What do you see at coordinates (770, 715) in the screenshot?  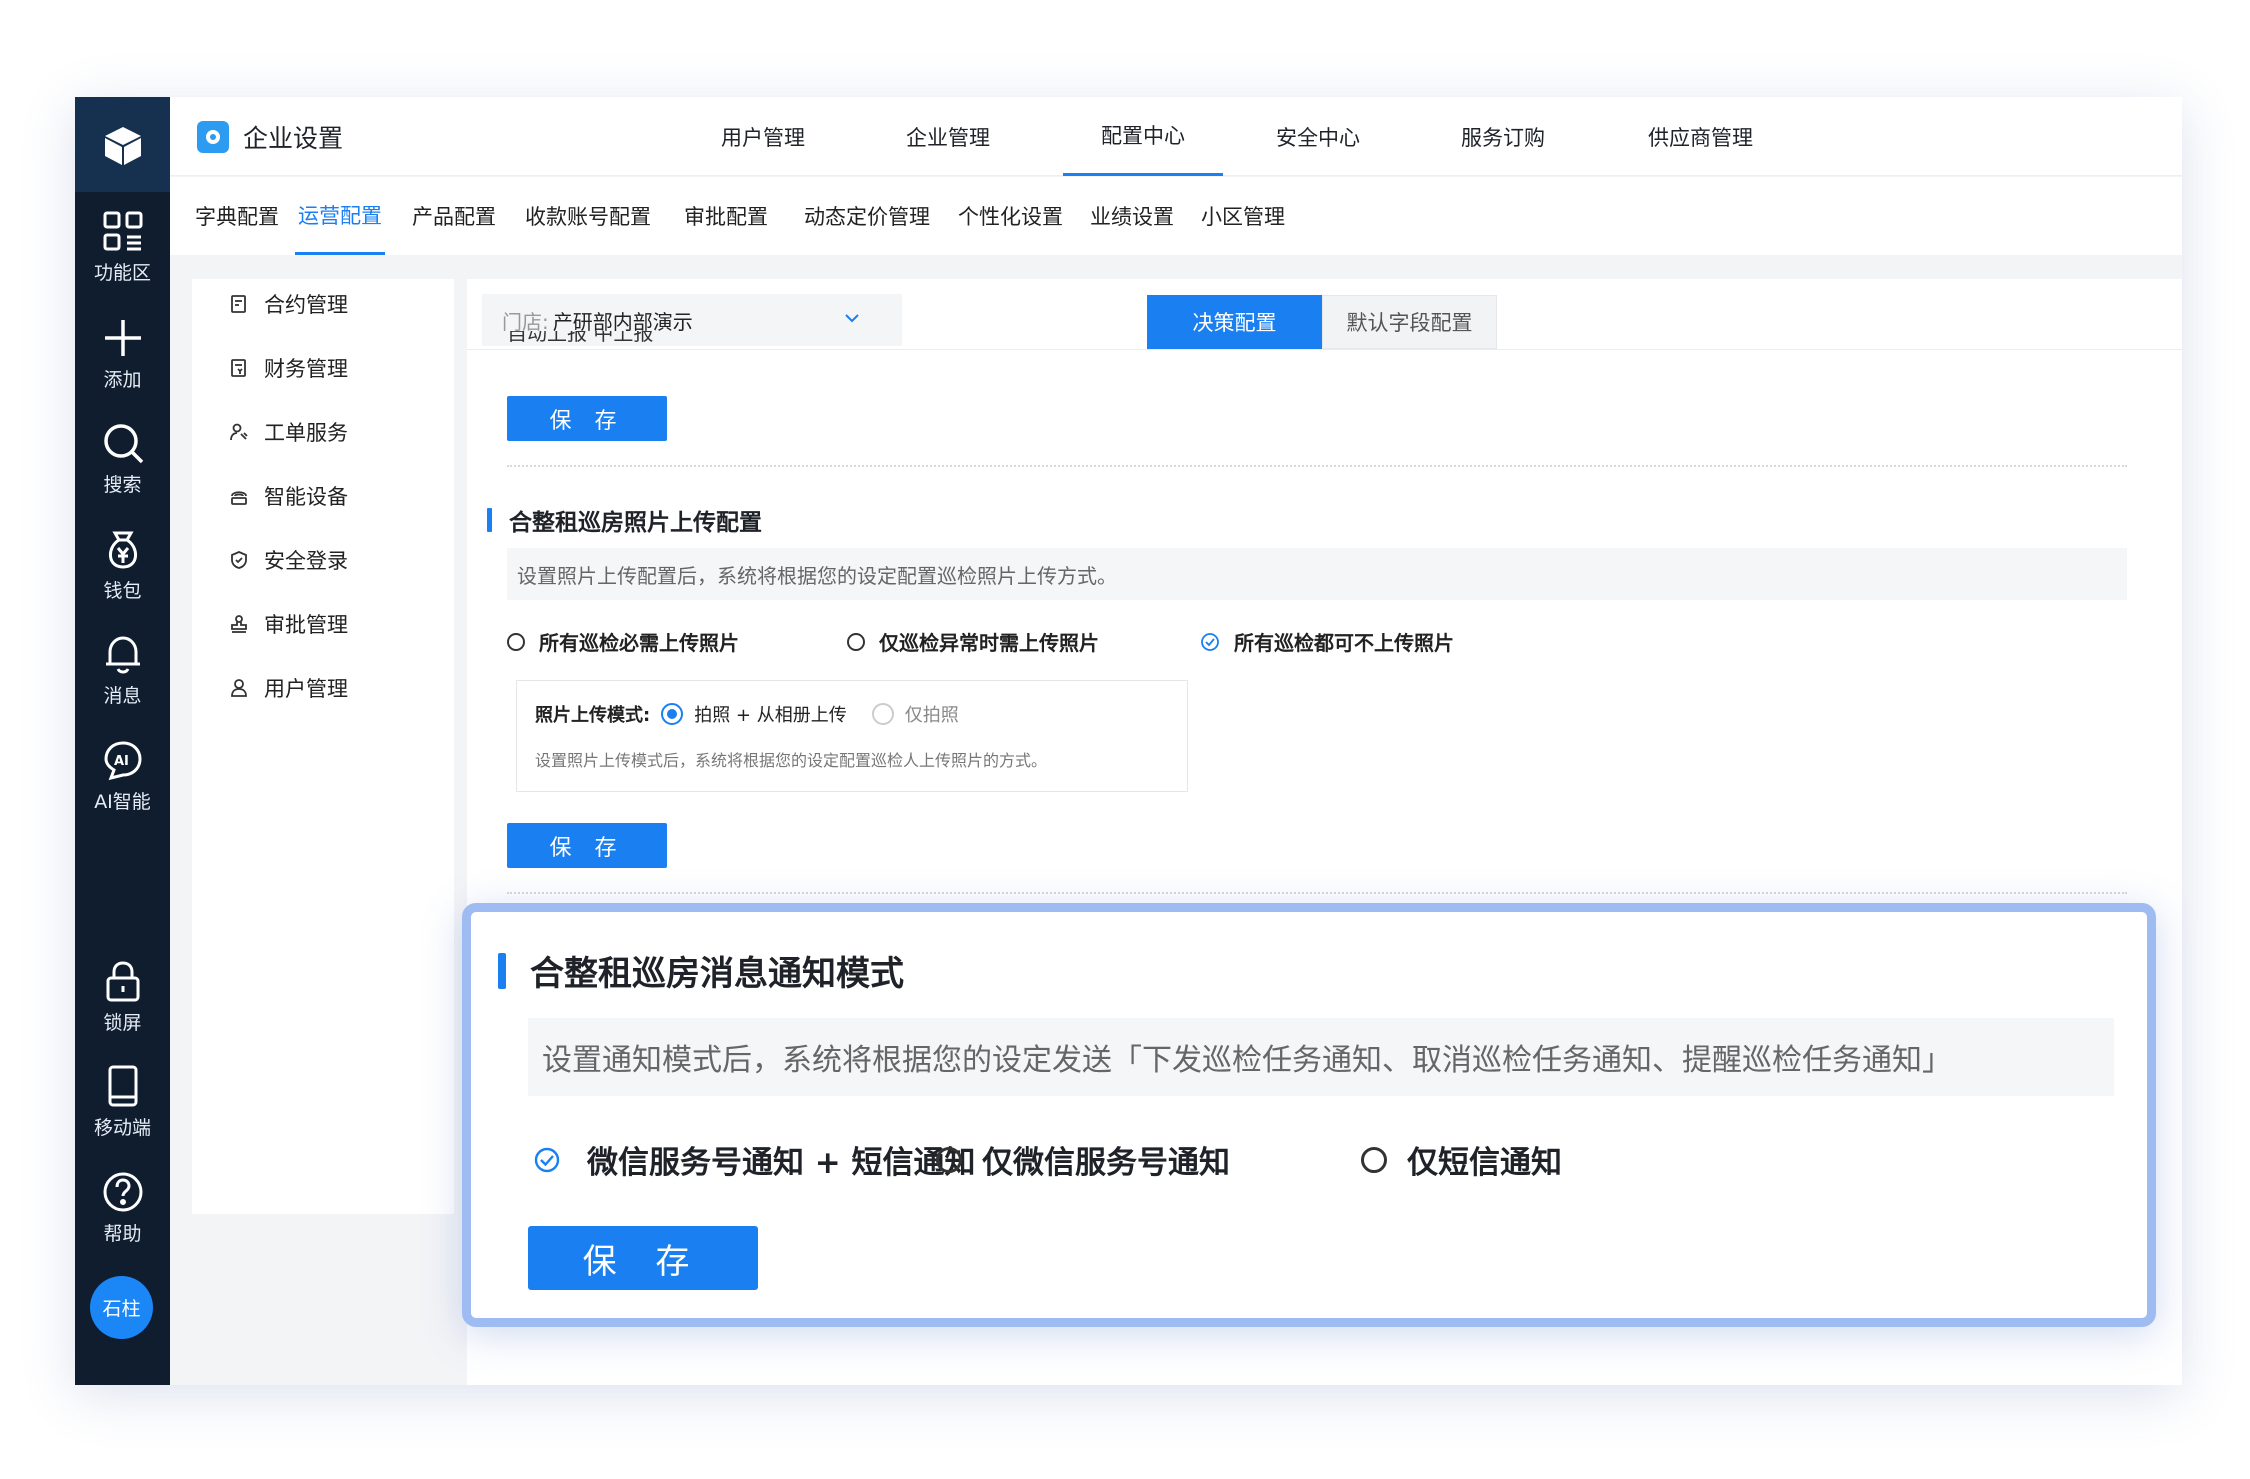 I see `option-label: 拍照 + 从相册上传` at bounding box center [770, 715].